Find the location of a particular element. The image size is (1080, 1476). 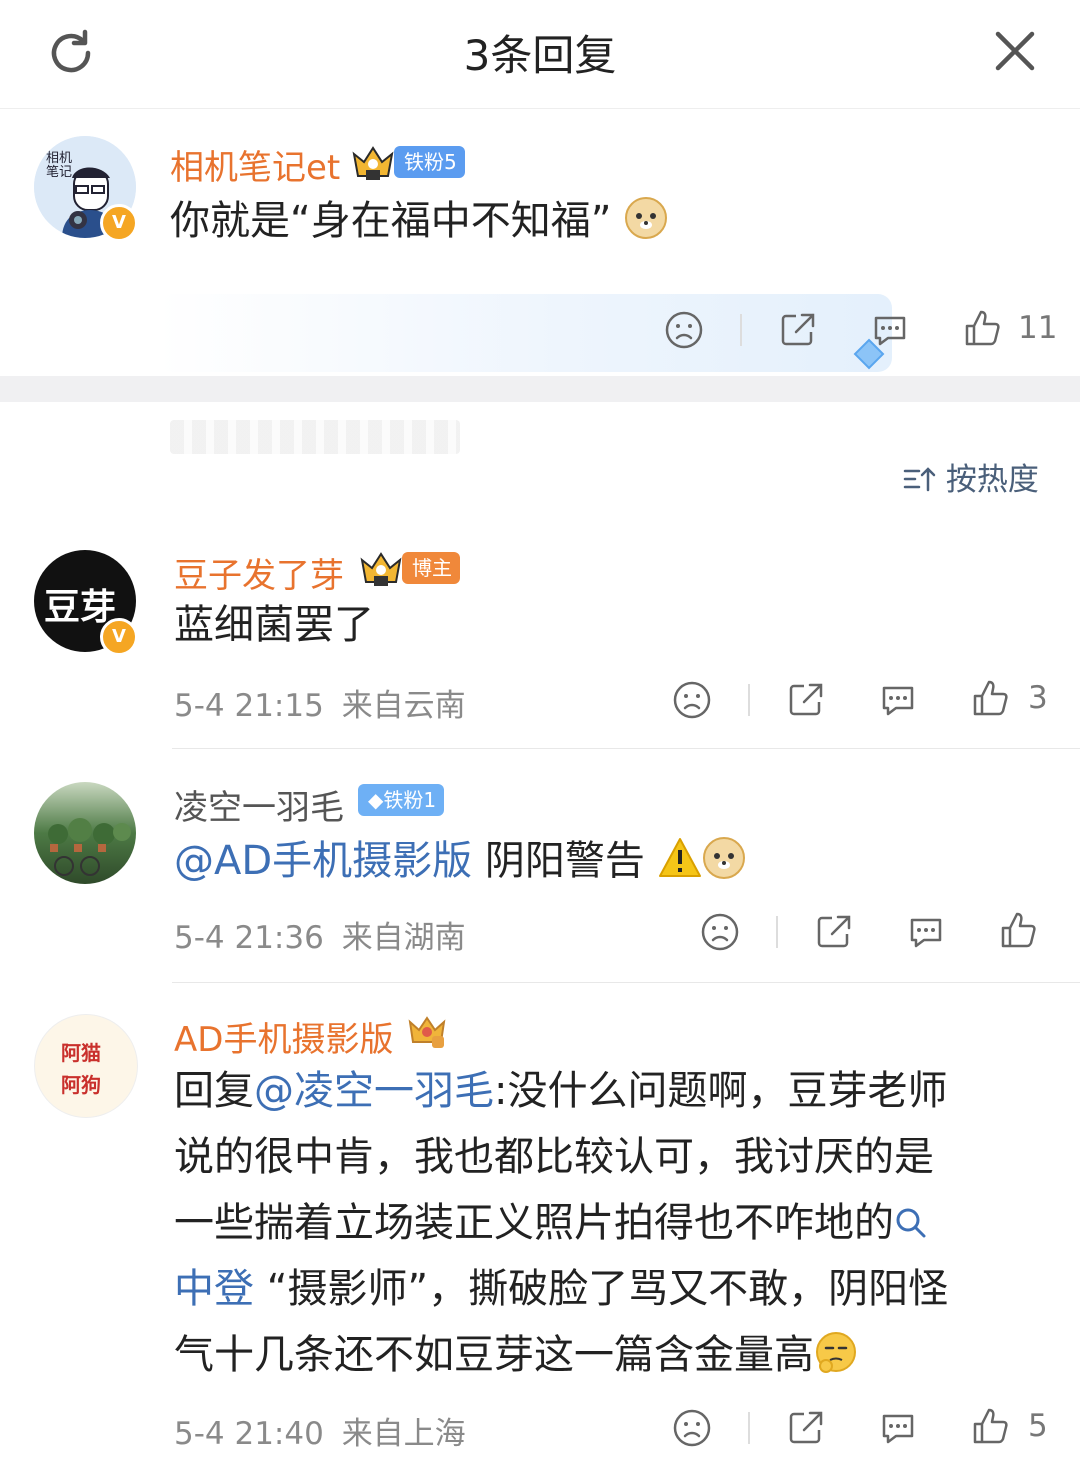

location: 来自云南 is located at coordinates (403, 706).